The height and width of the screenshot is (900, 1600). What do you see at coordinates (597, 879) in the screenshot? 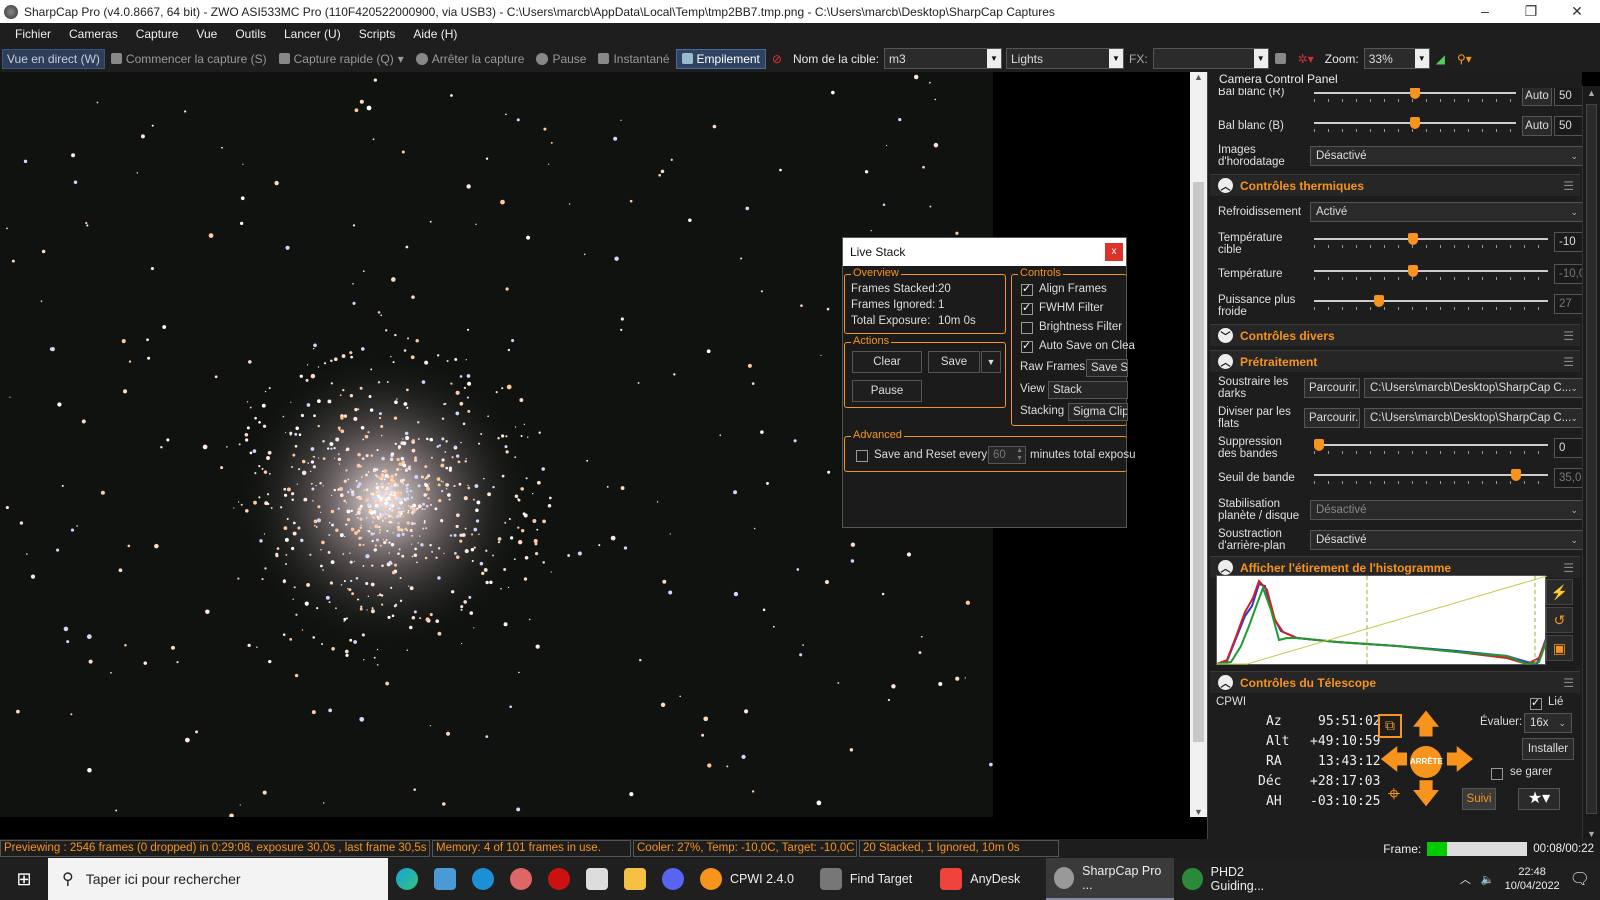
I see `star-app-icon` at bounding box center [597, 879].